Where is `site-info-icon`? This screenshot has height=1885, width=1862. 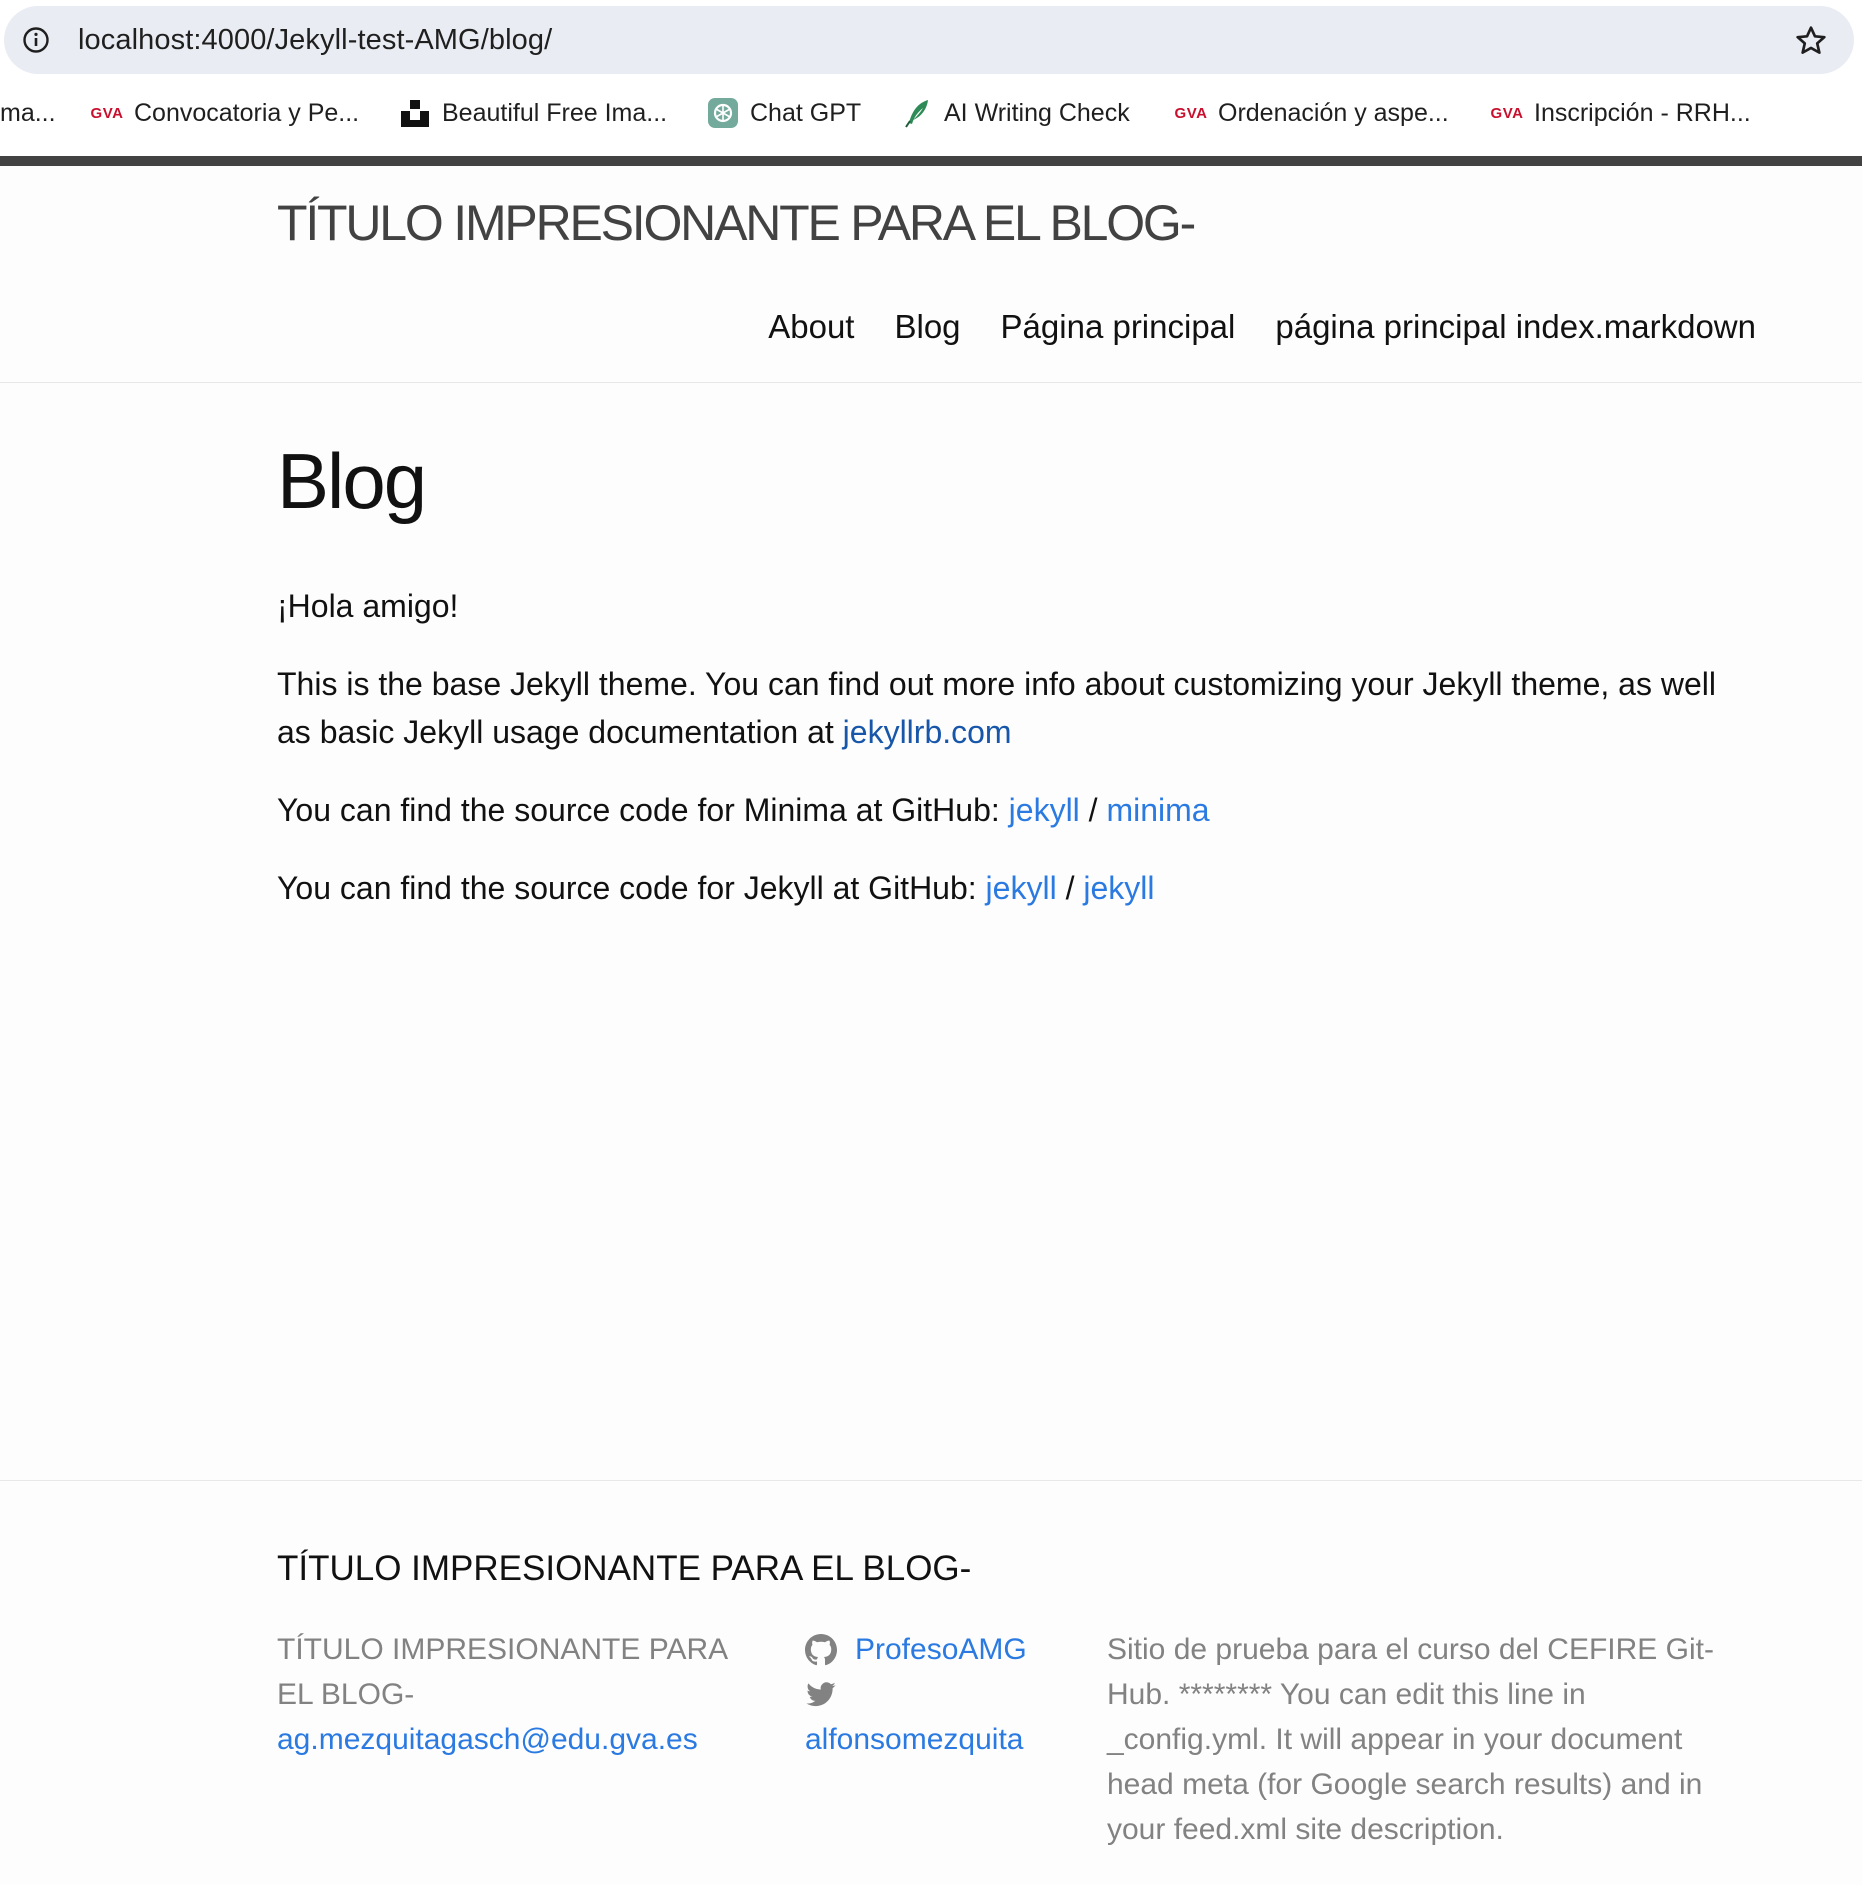 site-info-icon is located at coordinates (36, 40).